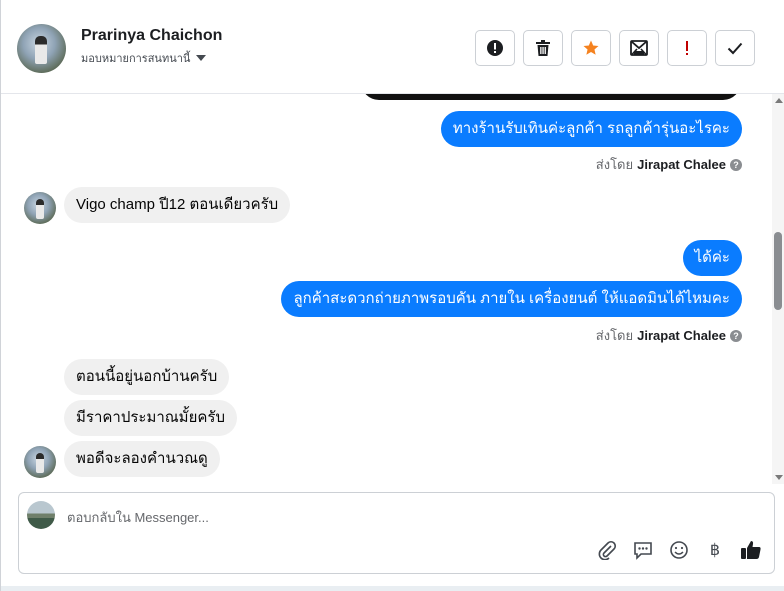  I want to click on star-icon, so click(591, 47).